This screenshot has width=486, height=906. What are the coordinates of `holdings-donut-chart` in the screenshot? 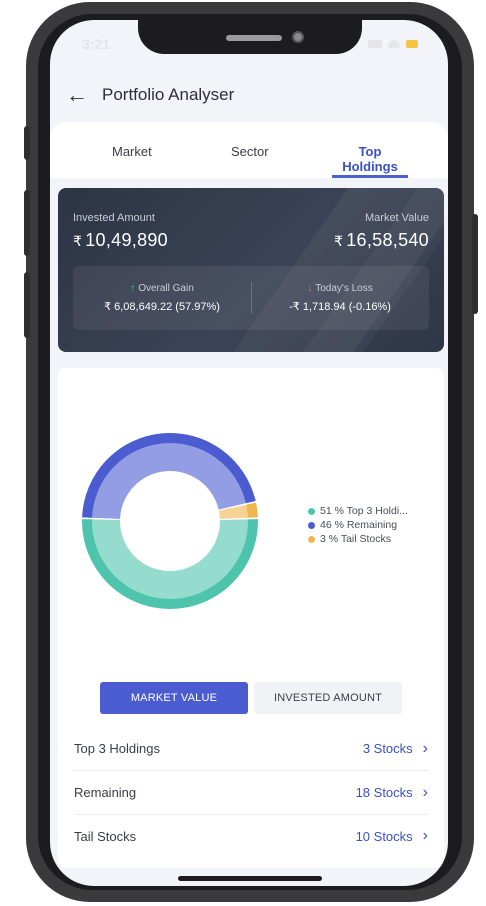 It's located at (170, 521).